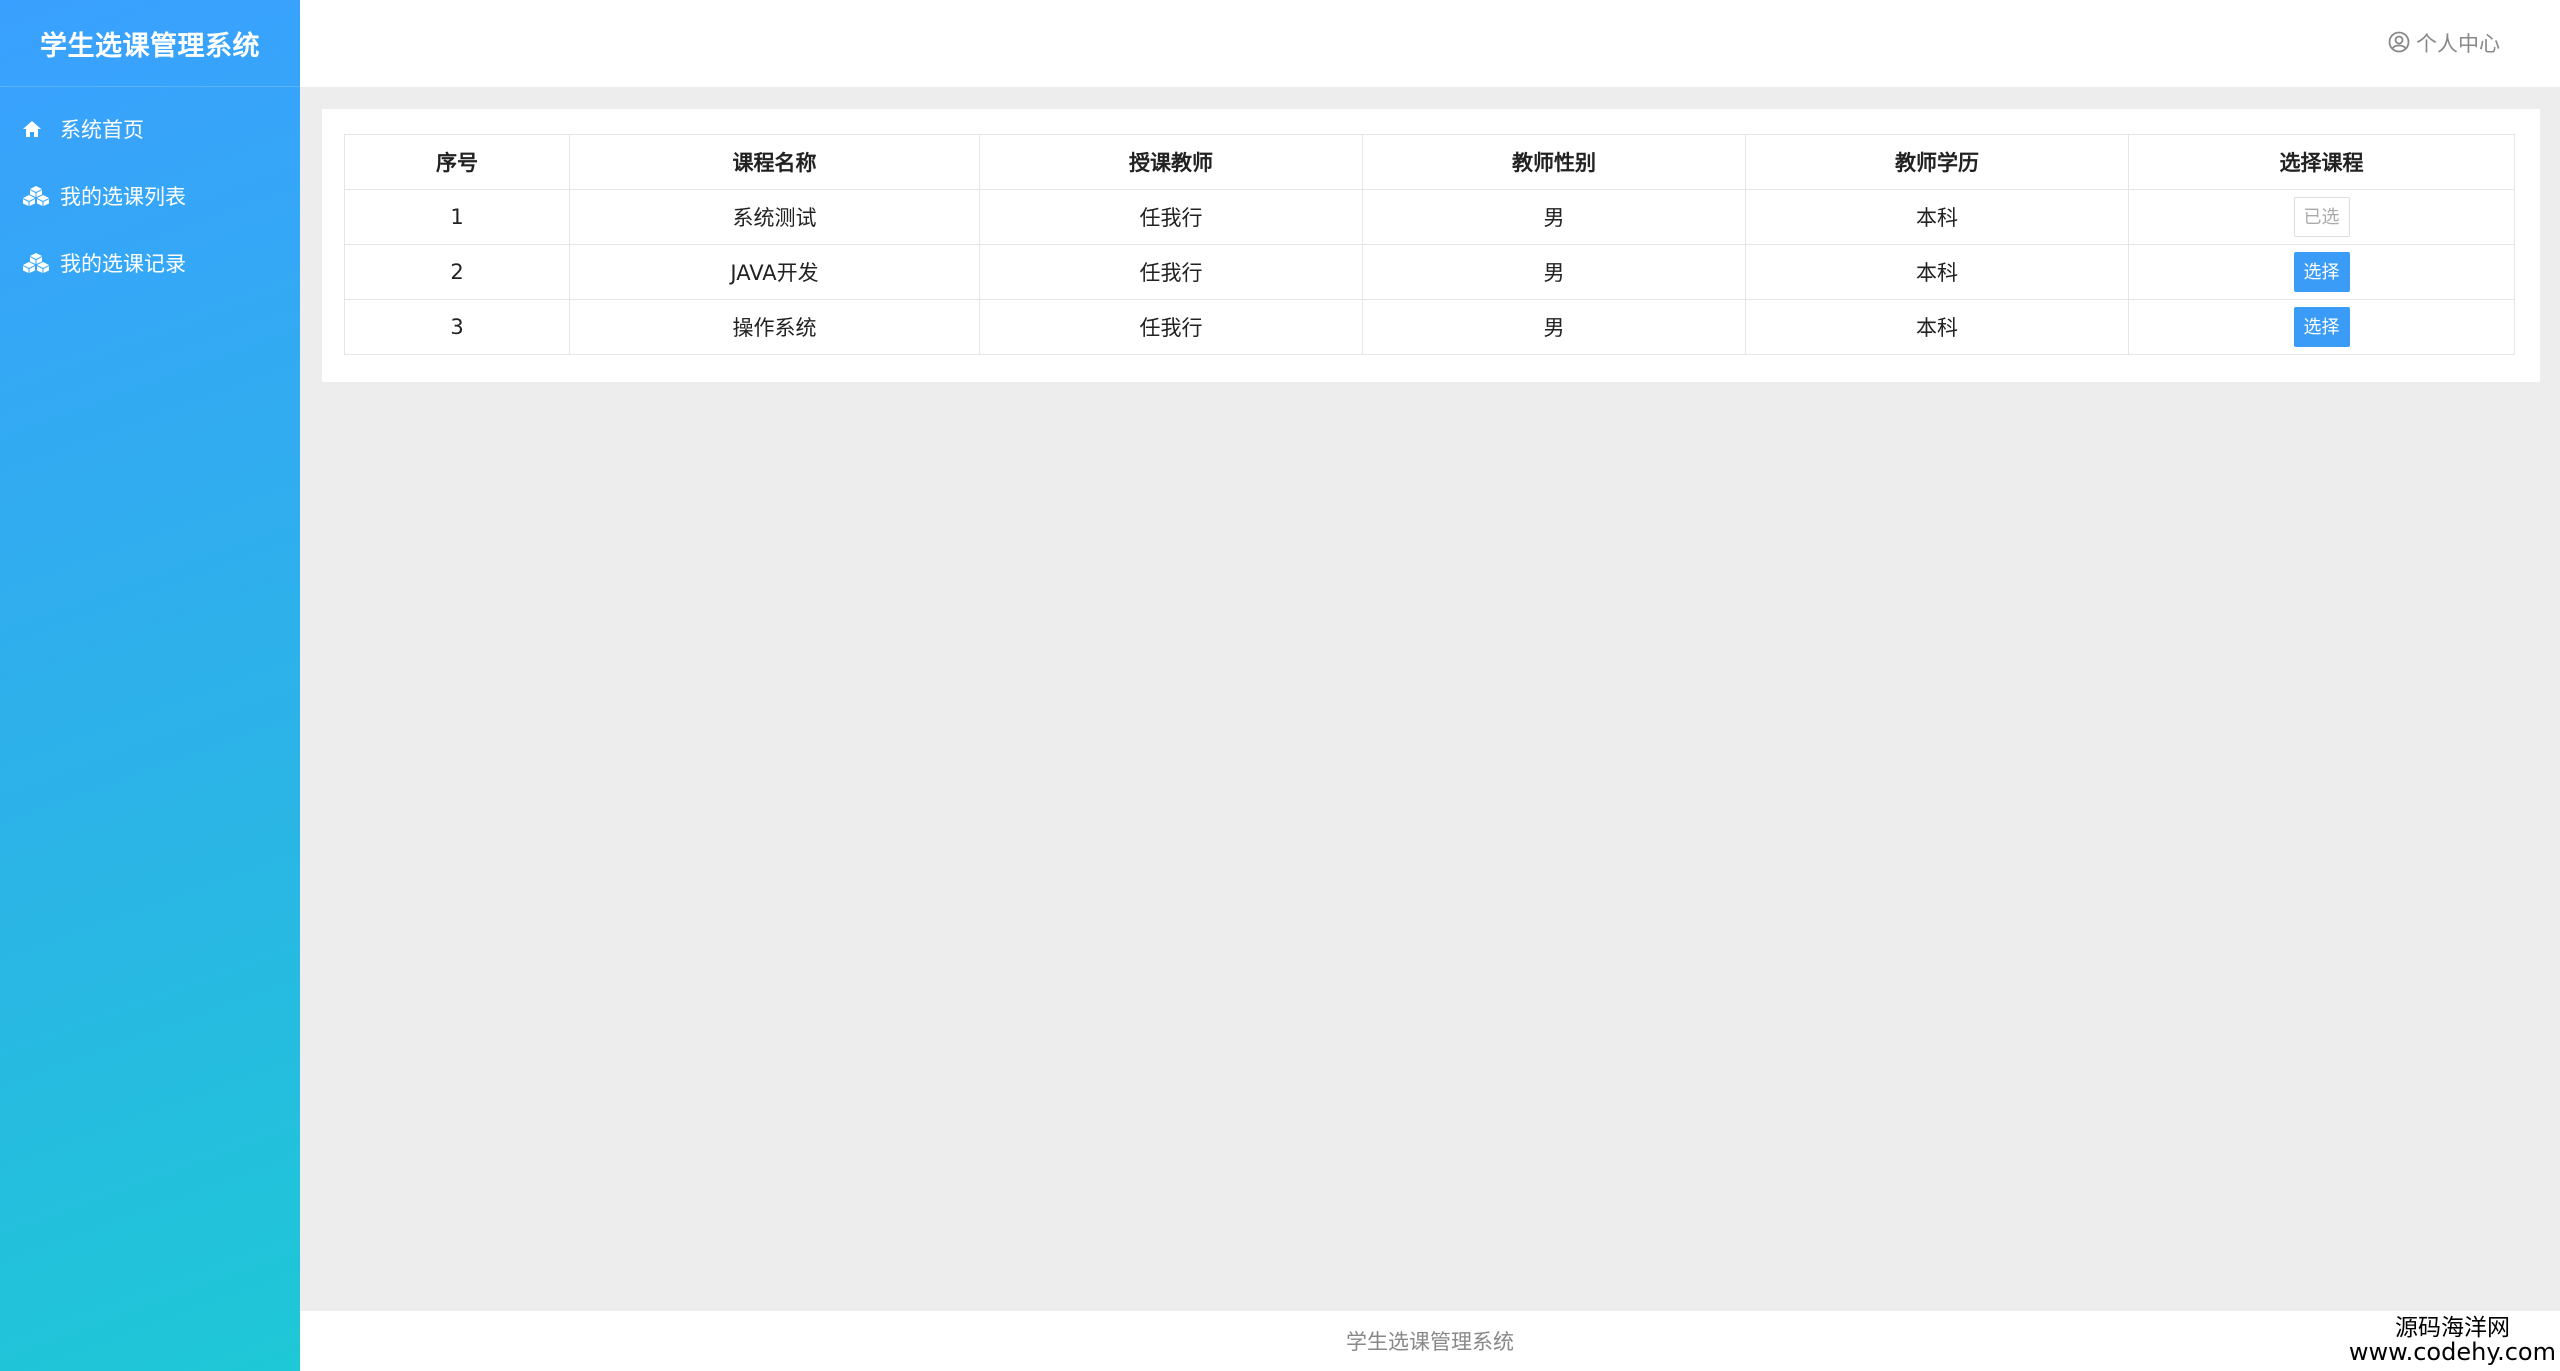  What do you see at coordinates (2452, 1351) in the screenshot?
I see `watermark-line2: www.codehy.com` at bounding box center [2452, 1351].